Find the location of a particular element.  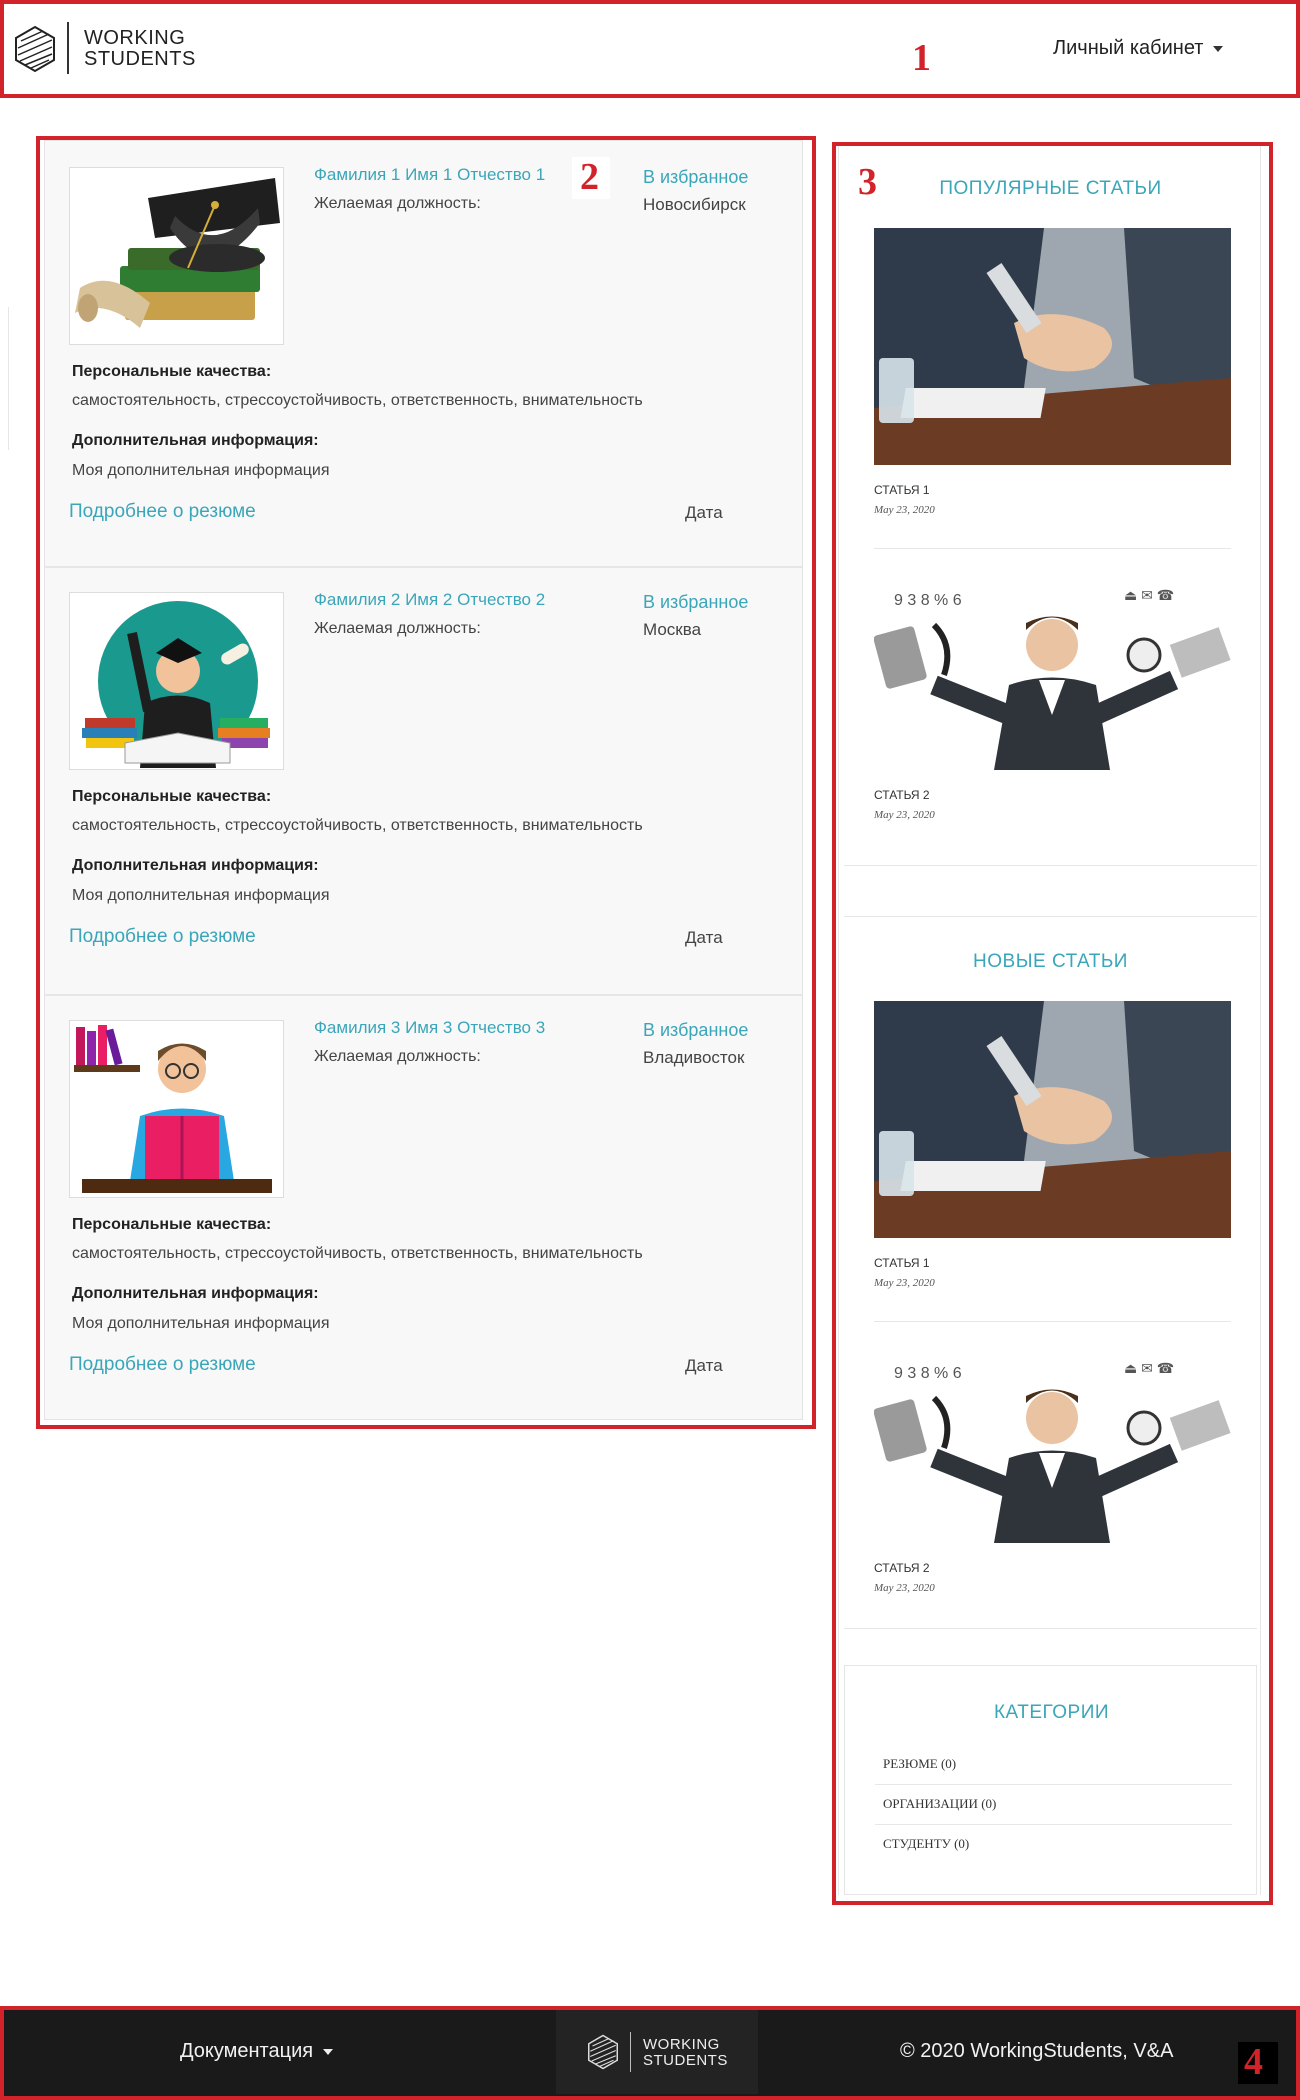

annotation-number-4: 4 is located at coordinates (1253, 2062).